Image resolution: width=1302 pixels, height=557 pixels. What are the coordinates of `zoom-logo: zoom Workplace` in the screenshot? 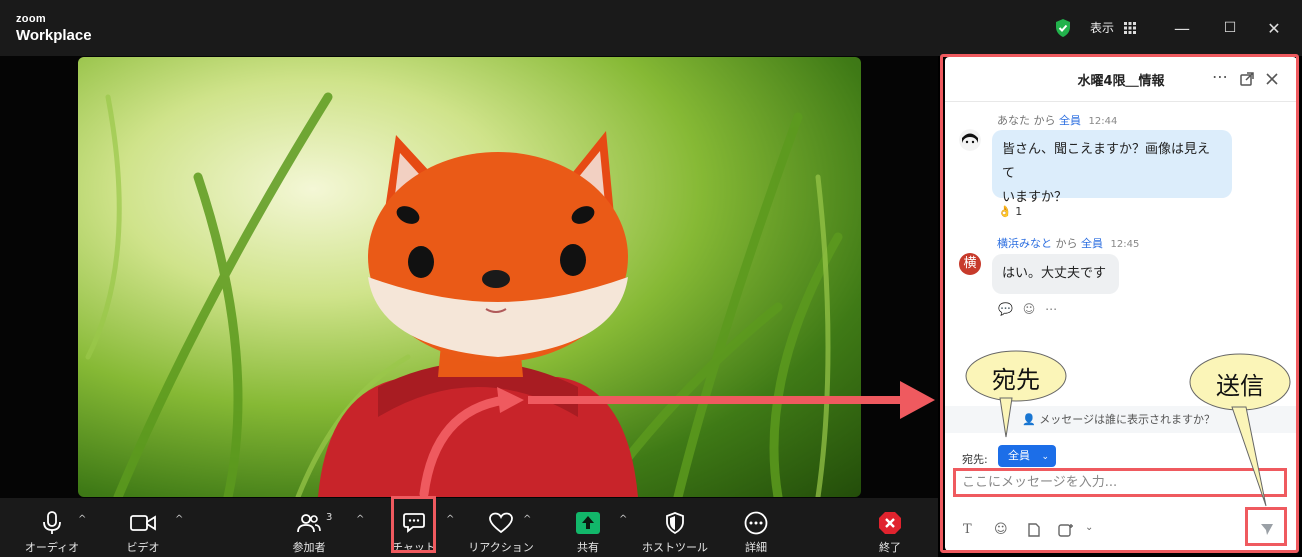 It's located at (54, 28).